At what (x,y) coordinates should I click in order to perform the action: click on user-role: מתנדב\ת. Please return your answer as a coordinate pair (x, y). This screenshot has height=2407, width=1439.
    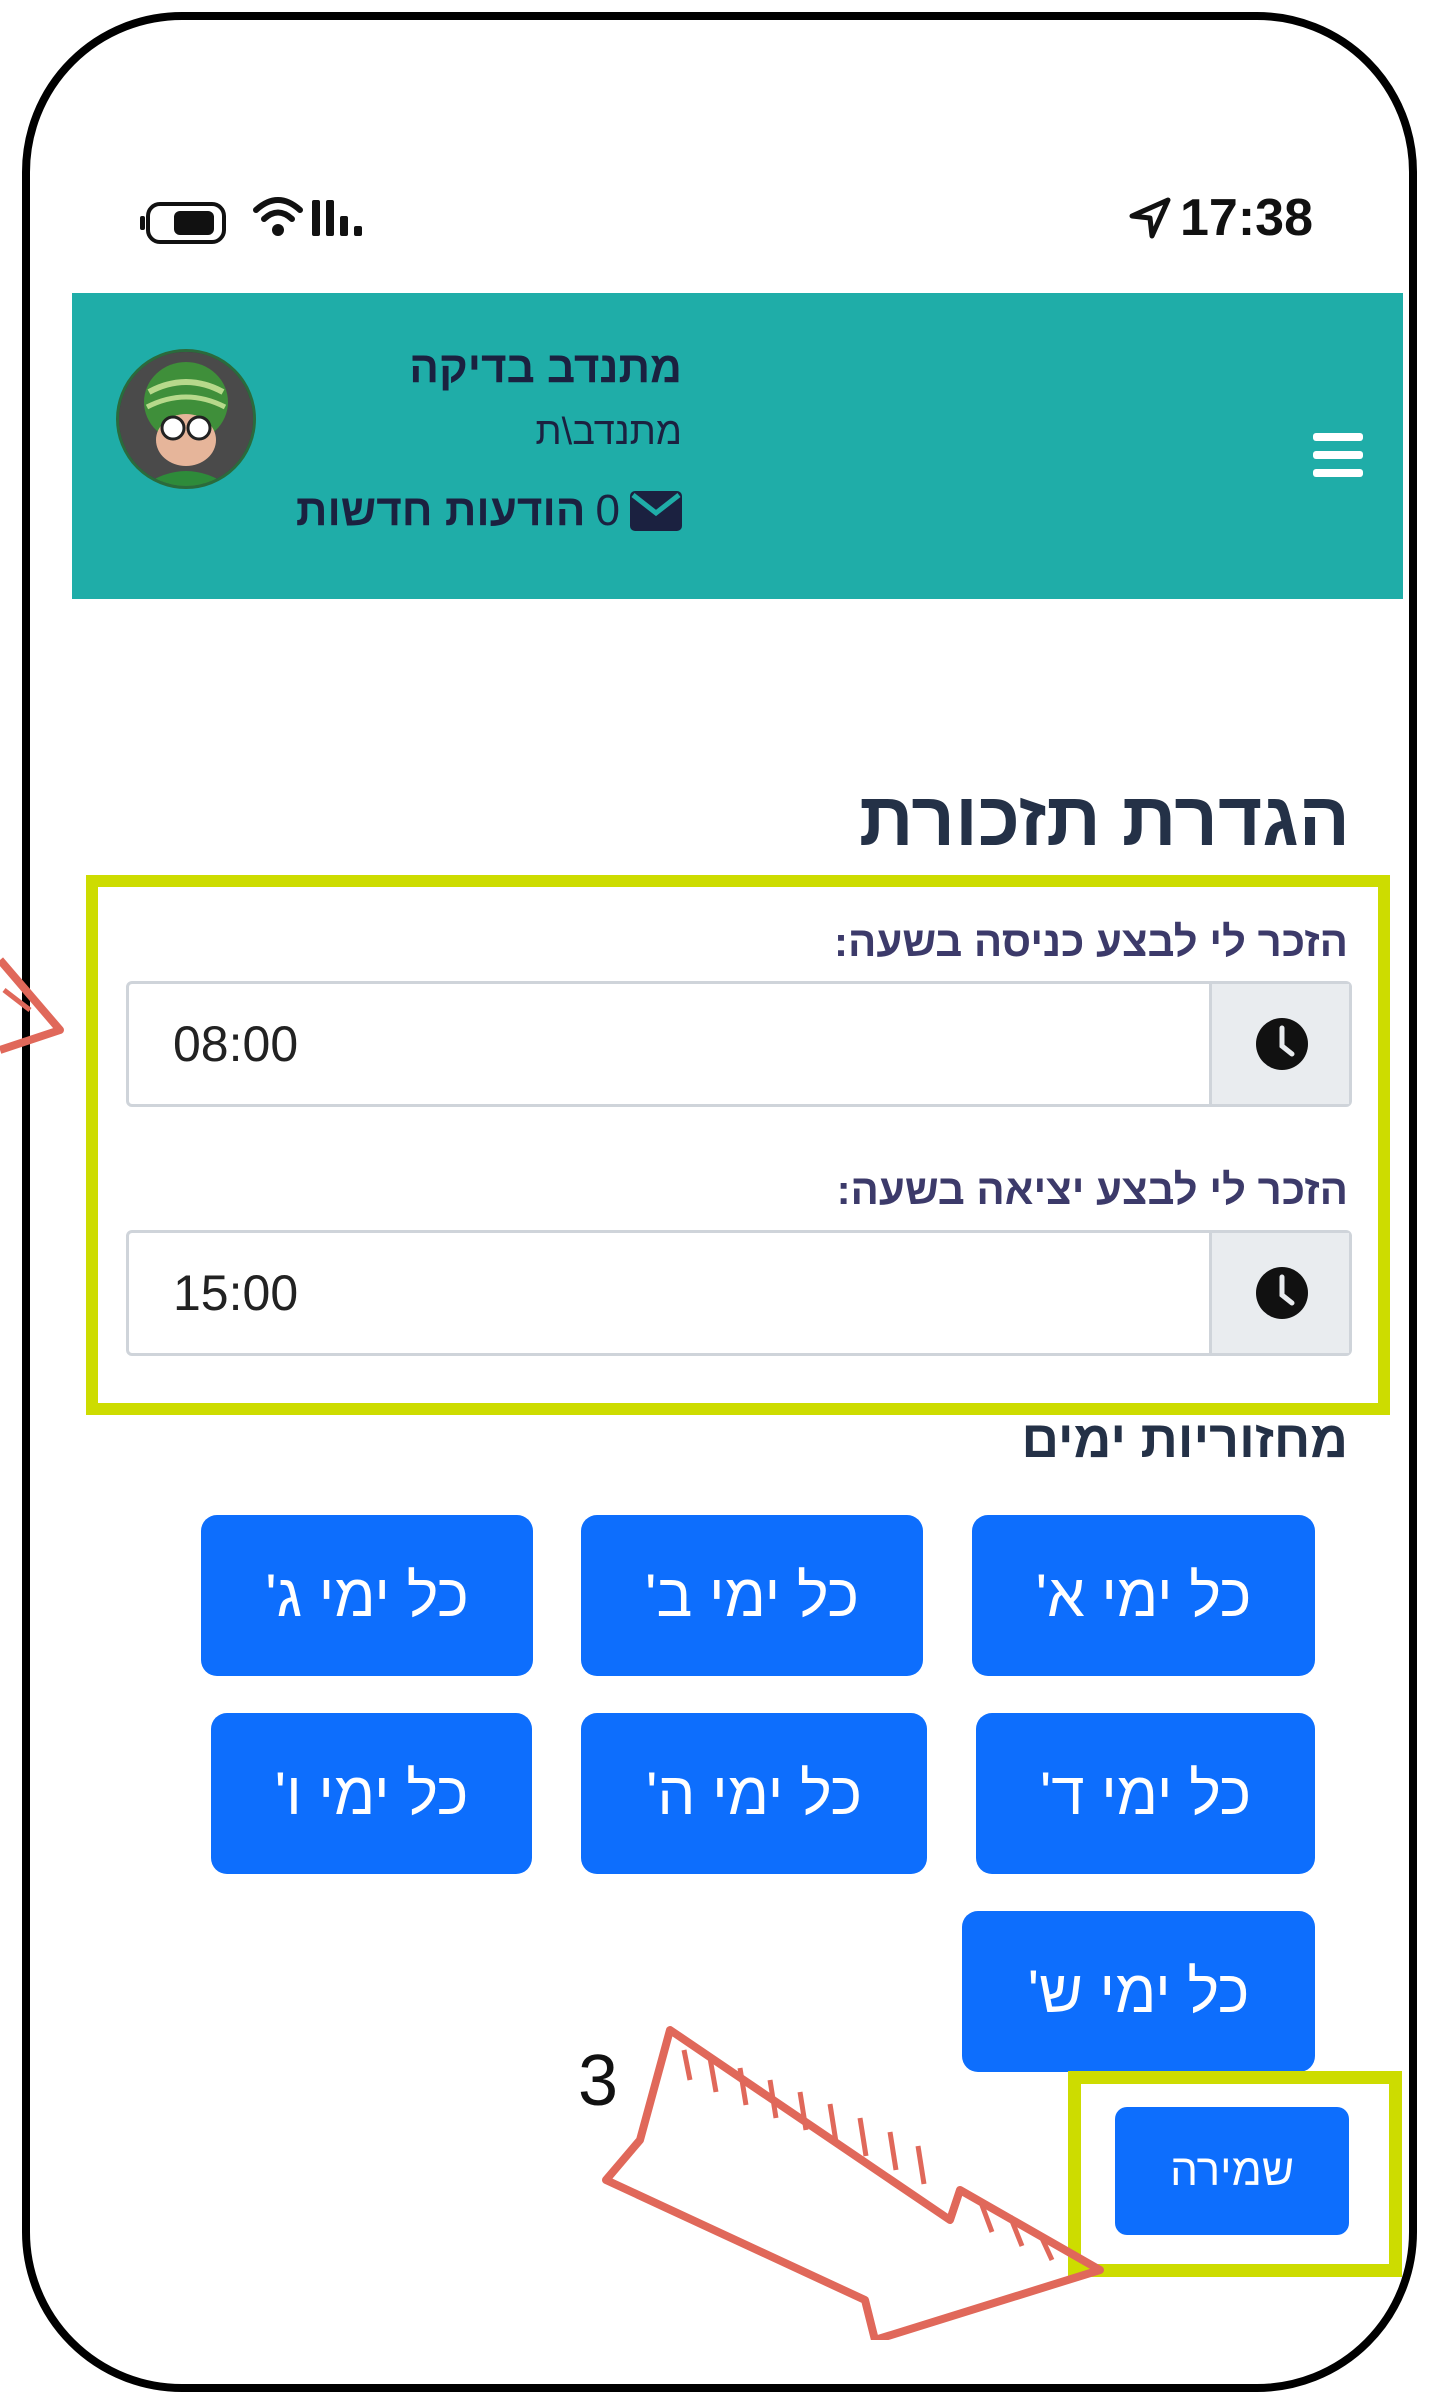
    Looking at the image, I should click on (608, 432).